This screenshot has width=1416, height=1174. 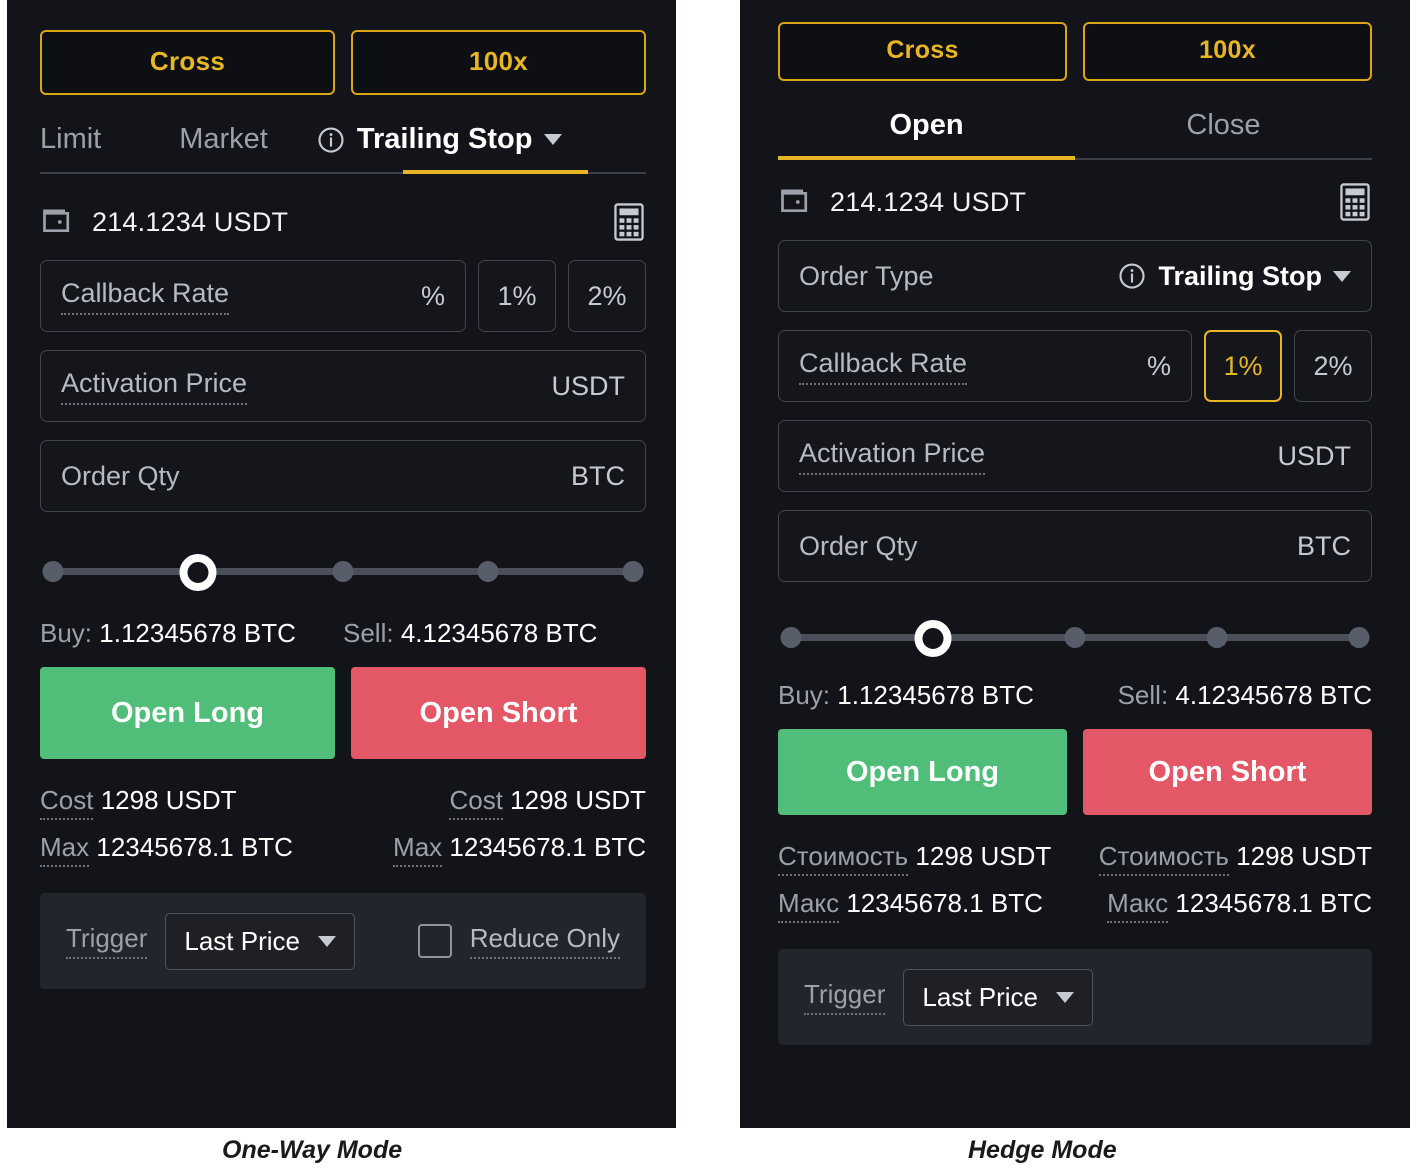 What do you see at coordinates (518, 941) in the screenshot?
I see `reduce-only-group: Reduce Only` at bounding box center [518, 941].